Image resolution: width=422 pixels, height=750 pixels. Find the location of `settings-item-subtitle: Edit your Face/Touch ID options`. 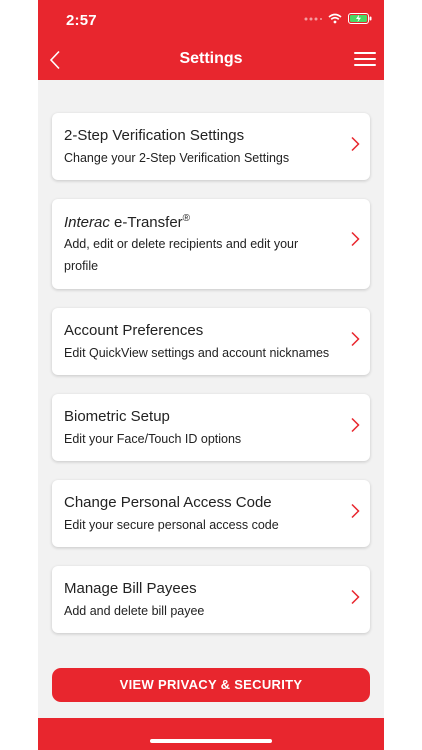

settings-item-subtitle: Edit your Face/Touch ID options is located at coordinates (153, 439).